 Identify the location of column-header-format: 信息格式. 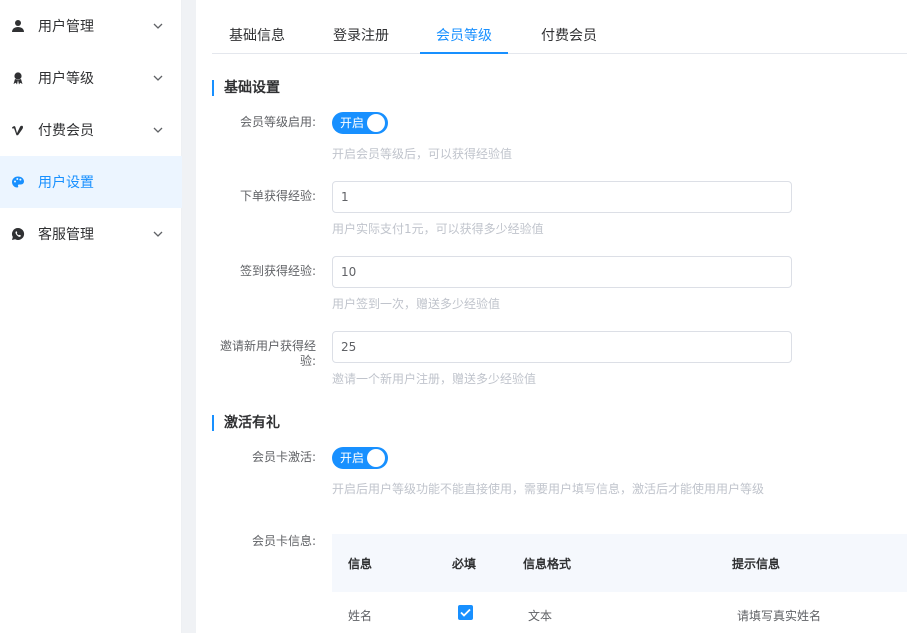
(547, 564).